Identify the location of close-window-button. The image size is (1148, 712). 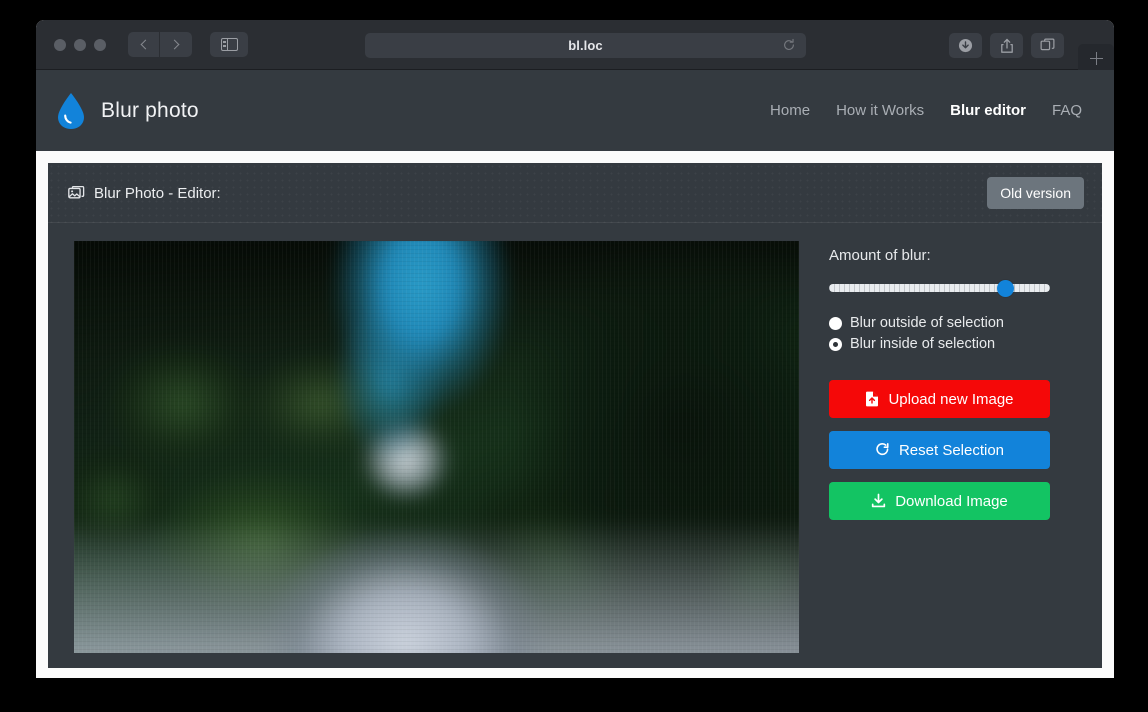
(60, 44).